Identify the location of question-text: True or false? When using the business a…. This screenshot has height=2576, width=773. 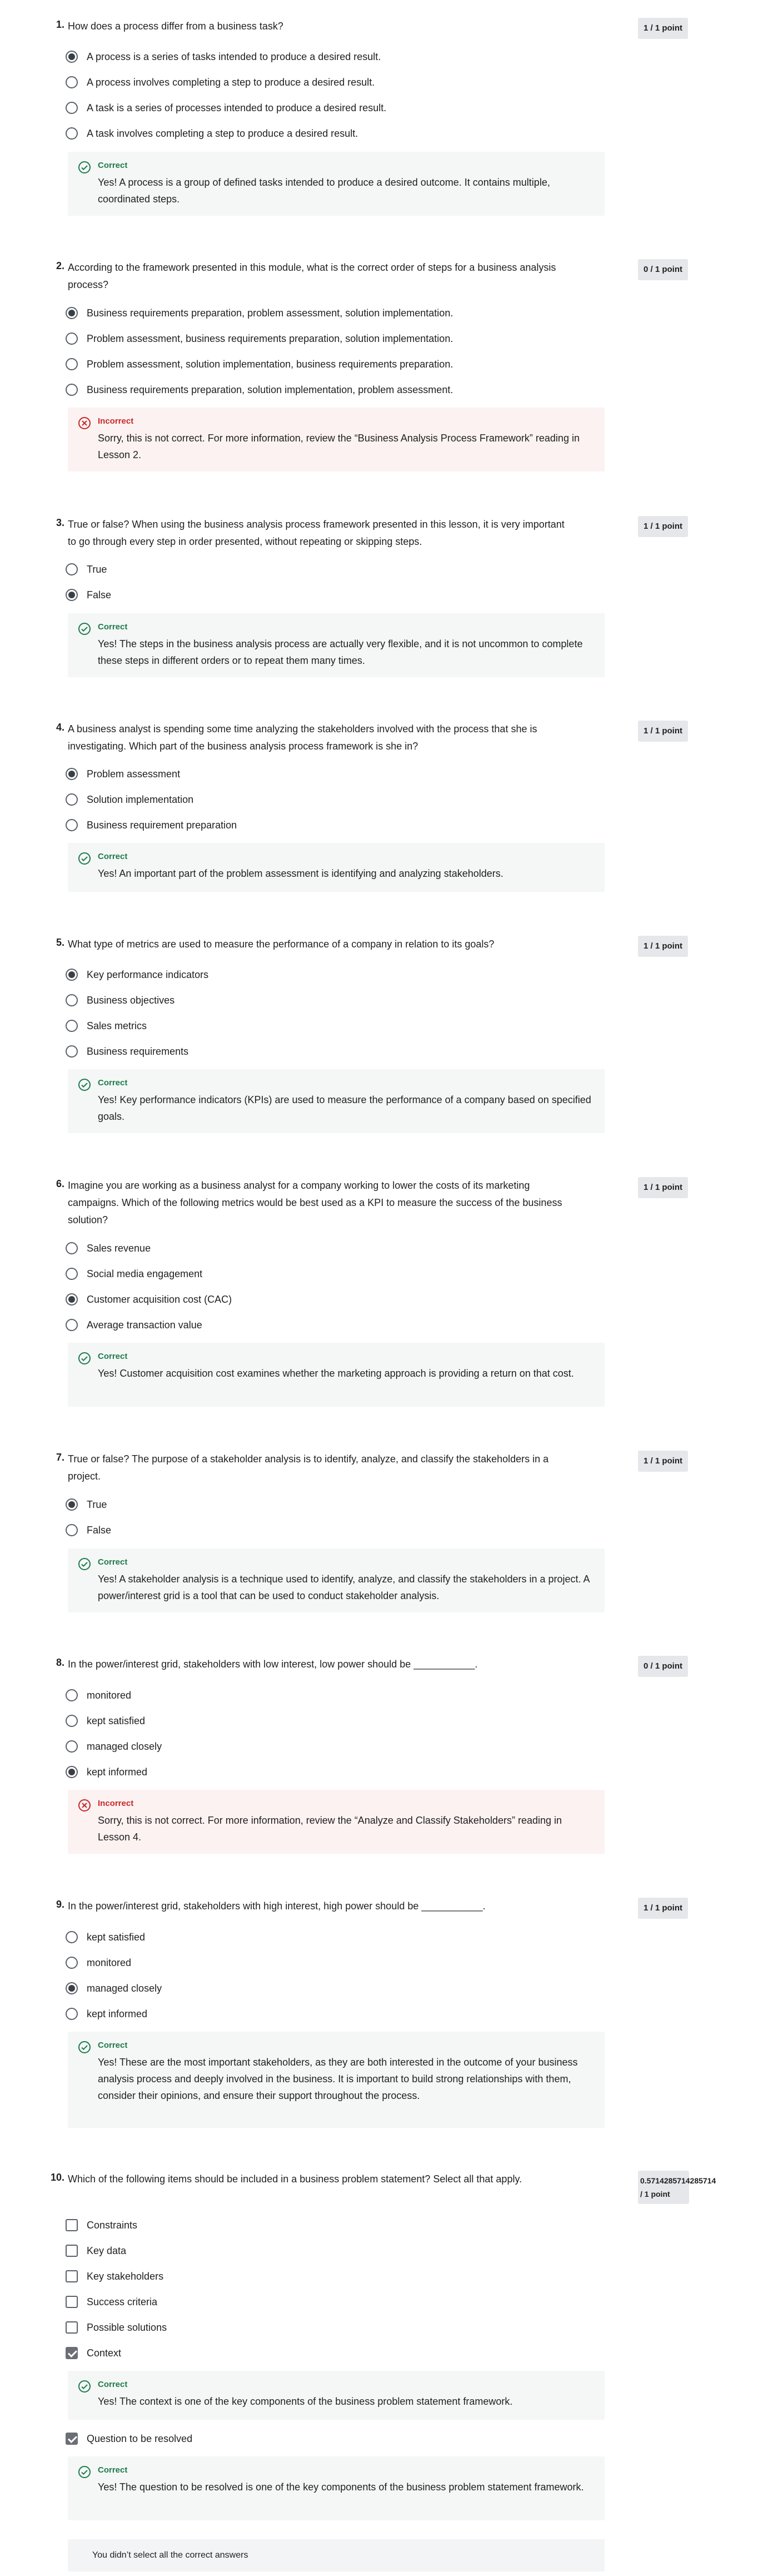
(317, 533).